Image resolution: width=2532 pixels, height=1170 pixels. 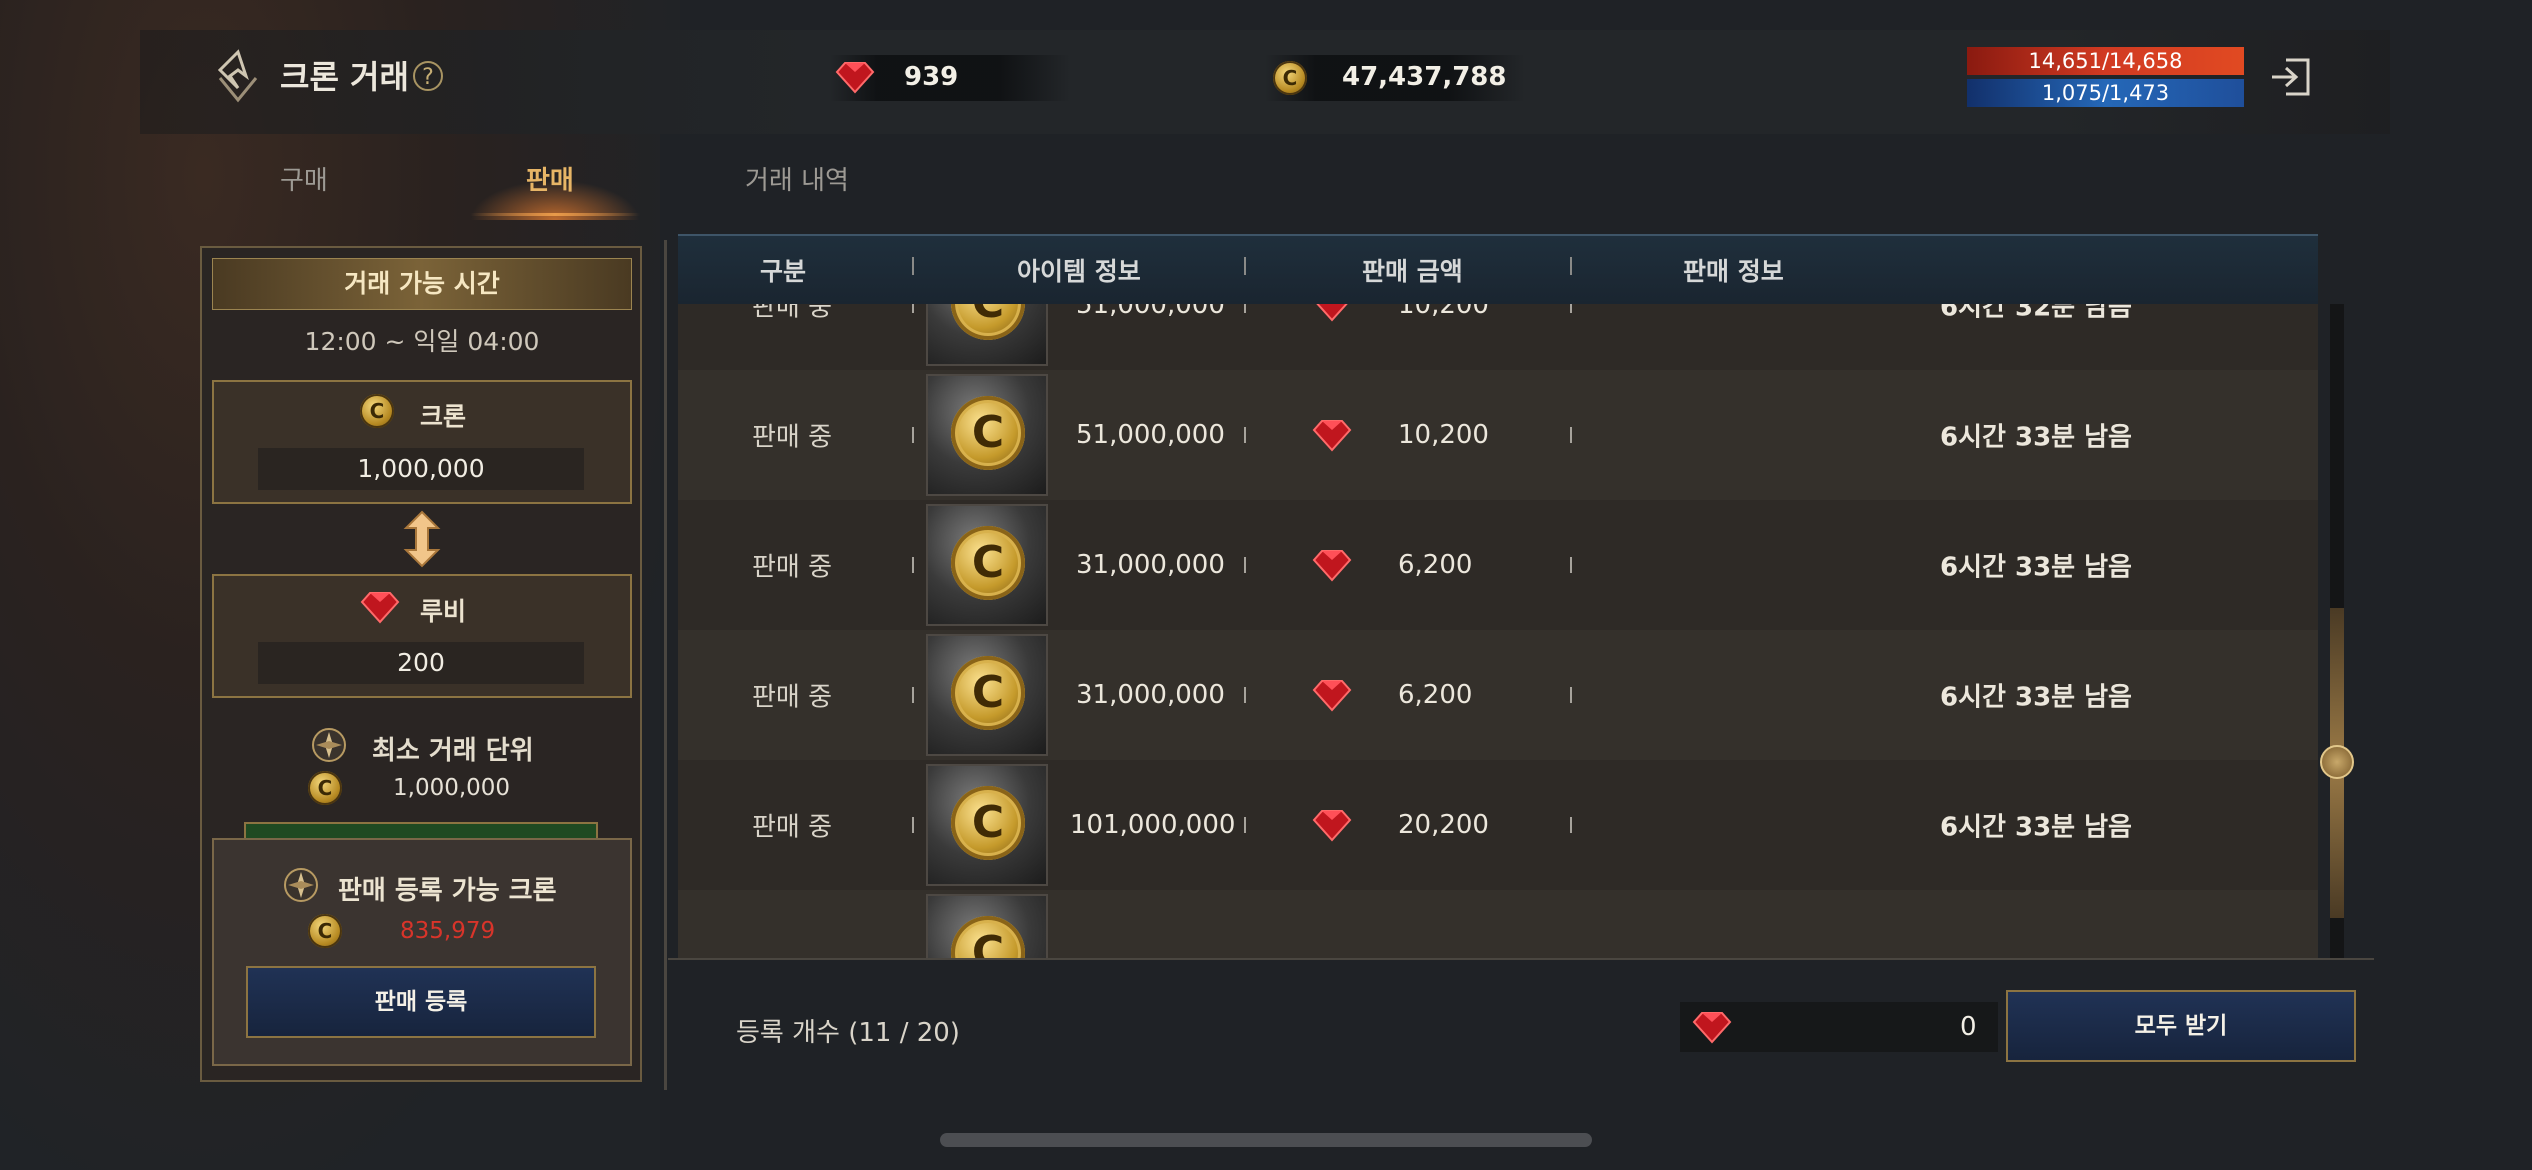 I want to click on panel-divider, so click(x=665, y=665).